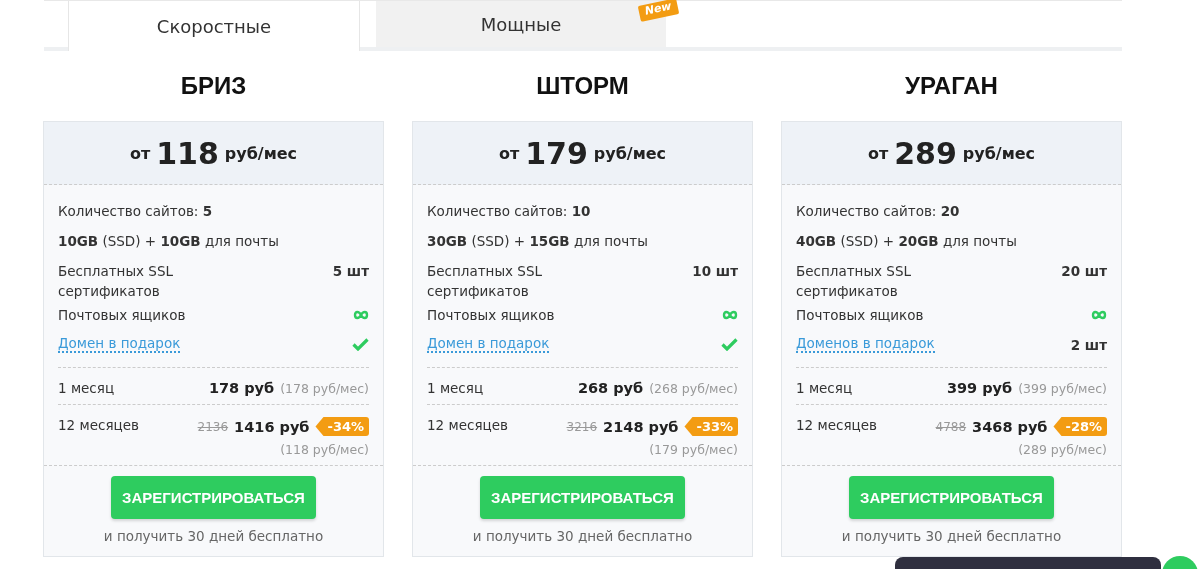 The width and height of the screenshot is (1200, 569). What do you see at coordinates (324, 449) in the screenshot?
I see `monthly-rate: (118 руб/мес)` at bounding box center [324, 449].